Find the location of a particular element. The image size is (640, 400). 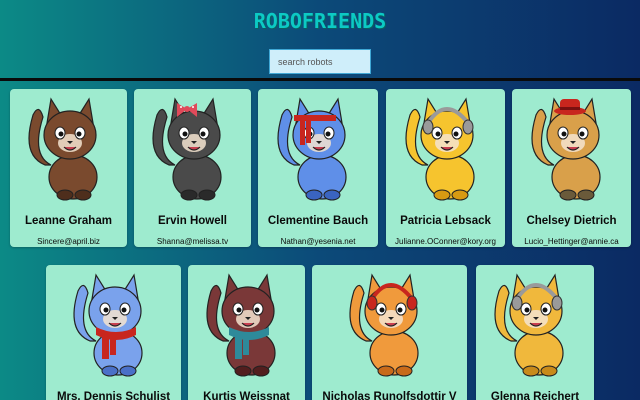

robot-card: Nicholas Runolfsdottir V is located at coordinates (389, 332).